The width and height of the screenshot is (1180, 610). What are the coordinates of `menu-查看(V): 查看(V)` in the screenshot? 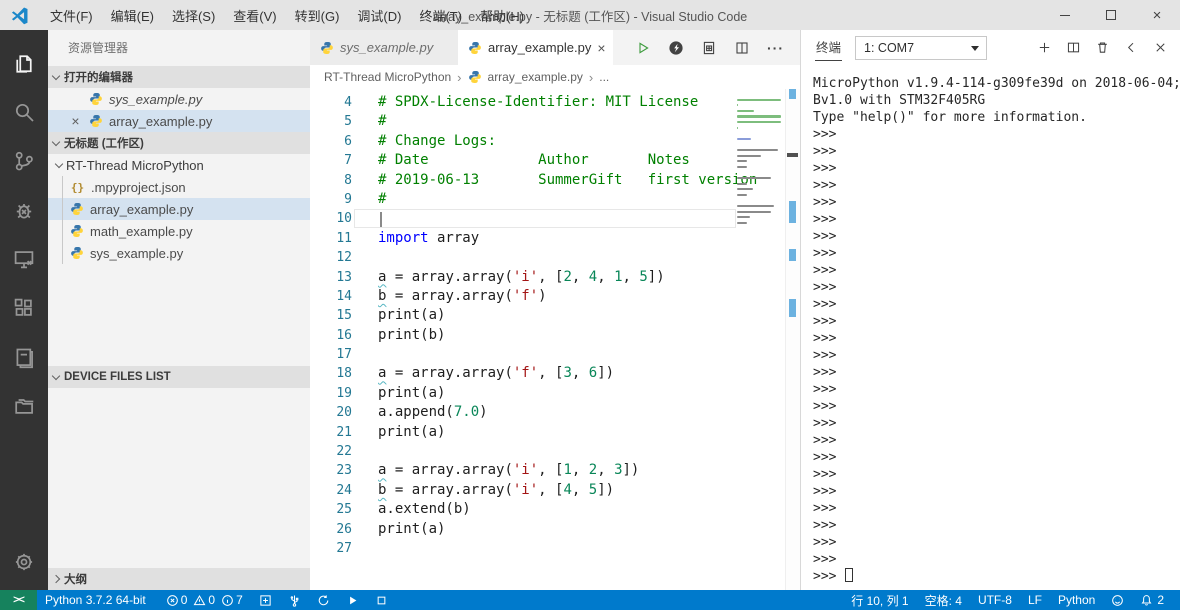 It's located at (254, 15).